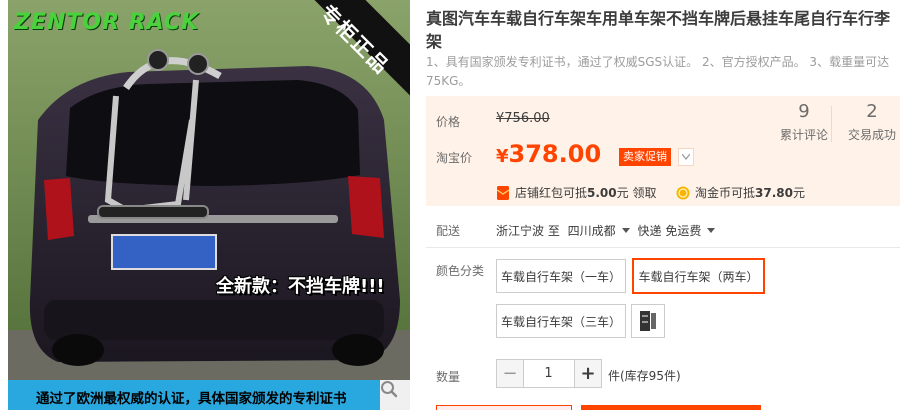 The width and height of the screenshot is (900, 410). I want to click on product-title: 真图汽车车载自行车架车用单车架不挡车牌后悬挂车尾自行车行李架, so click(658, 30).